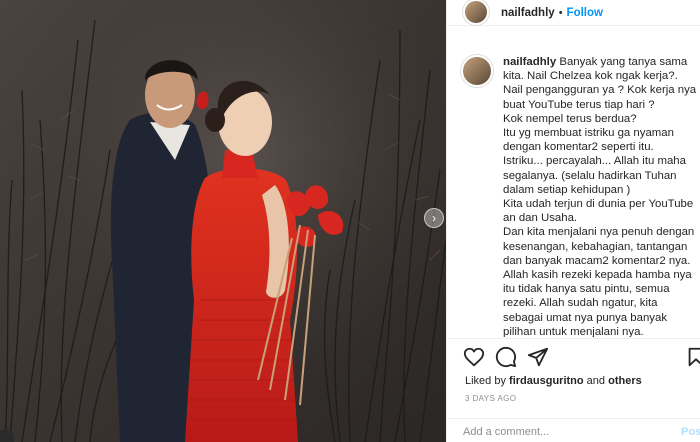 This screenshot has width=700, height=442. What do you see at coordinates (485, 381) in the screenshot?
I see `likes-prefix: Liked by` at bounding box center [485, 381].